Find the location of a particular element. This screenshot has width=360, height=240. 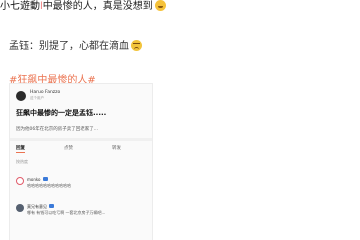

post-line-2-text: 孟钰：别提了，心都在滴血 is located at coordinates (69, 46).